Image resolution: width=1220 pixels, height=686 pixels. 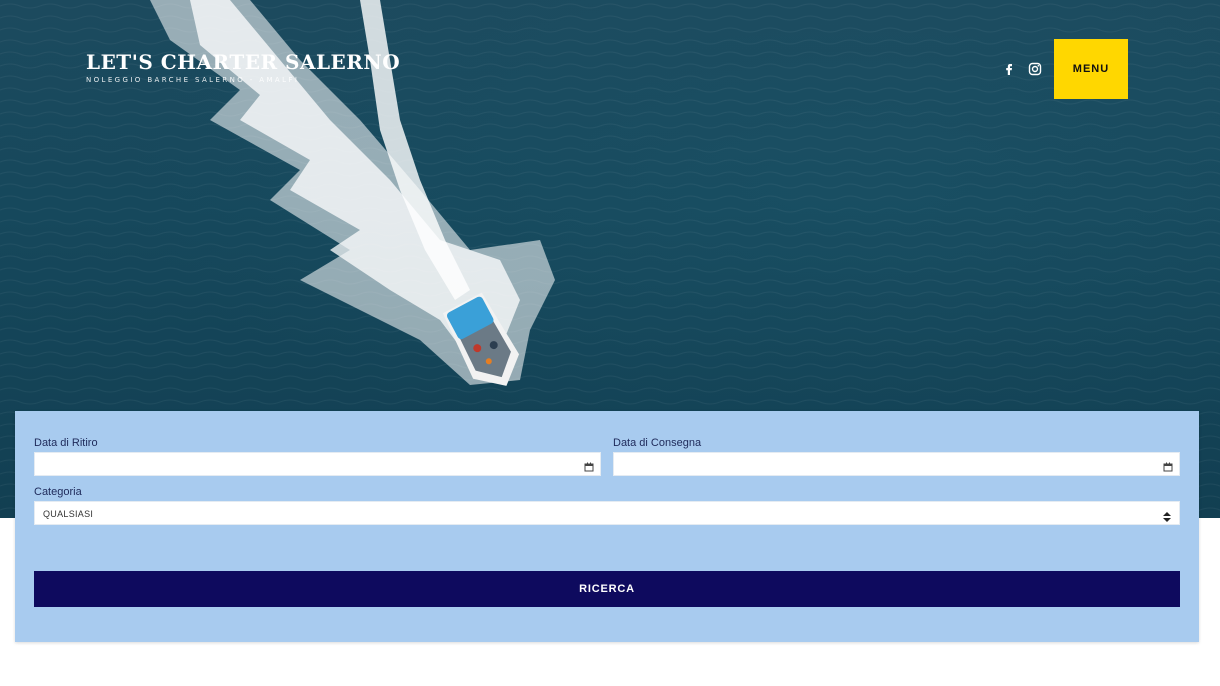 What do you see at coordinates (1035, 69) in the screenshot?
I see `instagram-icon` at bounding box center [1035, 69].